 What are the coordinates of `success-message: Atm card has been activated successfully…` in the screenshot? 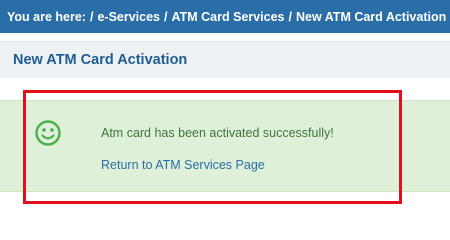 It's located at (217, 133).